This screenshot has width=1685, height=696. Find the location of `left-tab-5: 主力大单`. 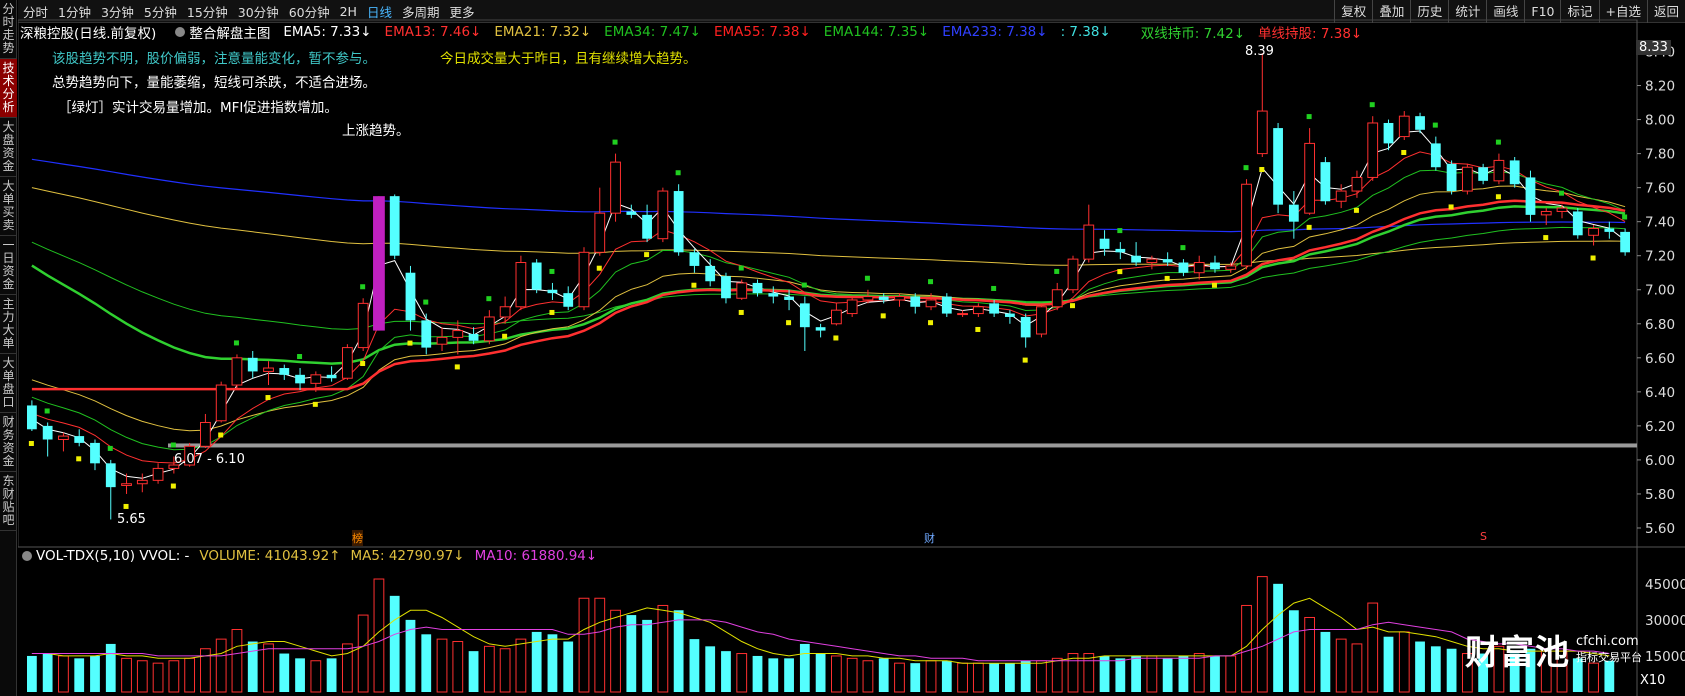

left-tab-5: 主力大单 is located at coordinates (8, 324).